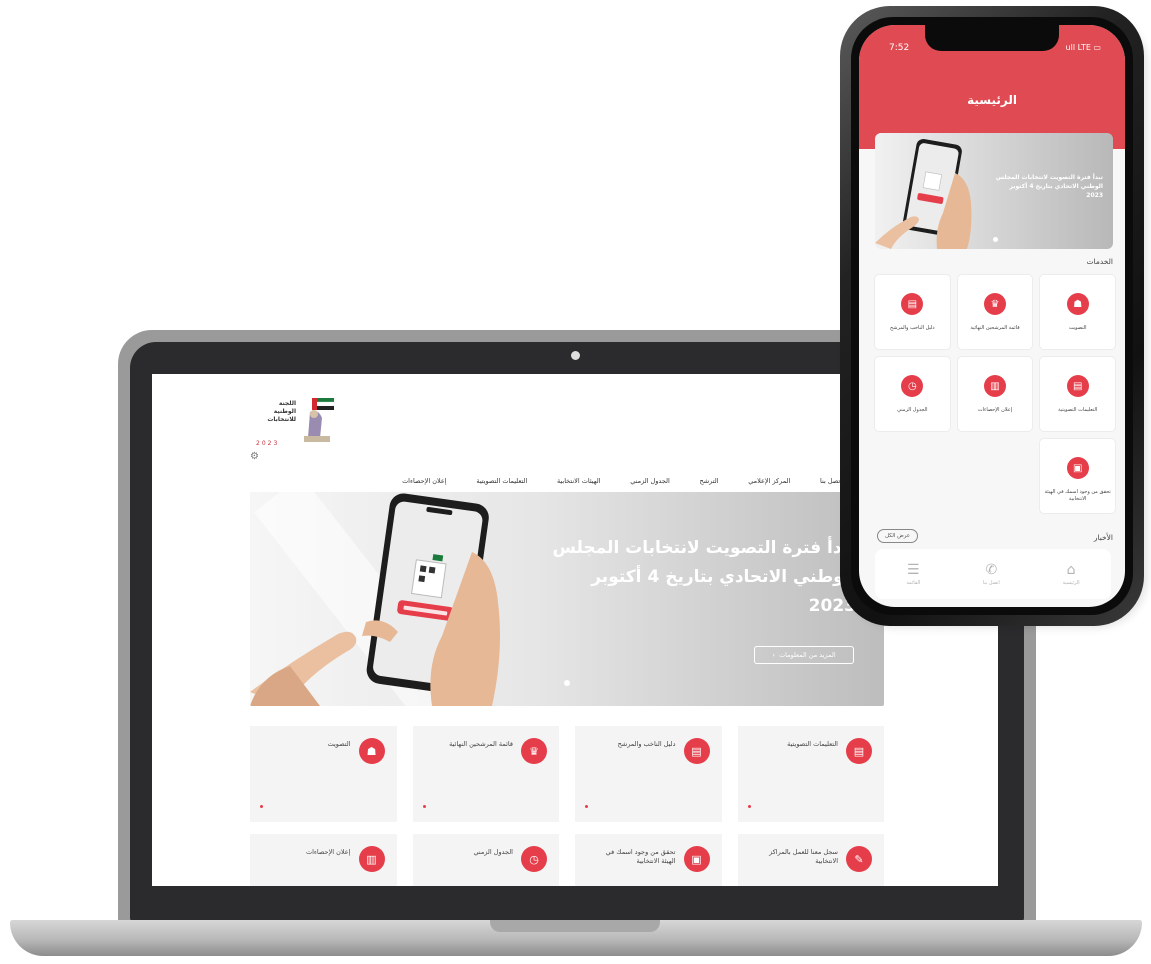 This screenshot has width=1151, height=964. I want to click on service-card-timeline: ◷ الجدول الزمني, so click(485, 860).